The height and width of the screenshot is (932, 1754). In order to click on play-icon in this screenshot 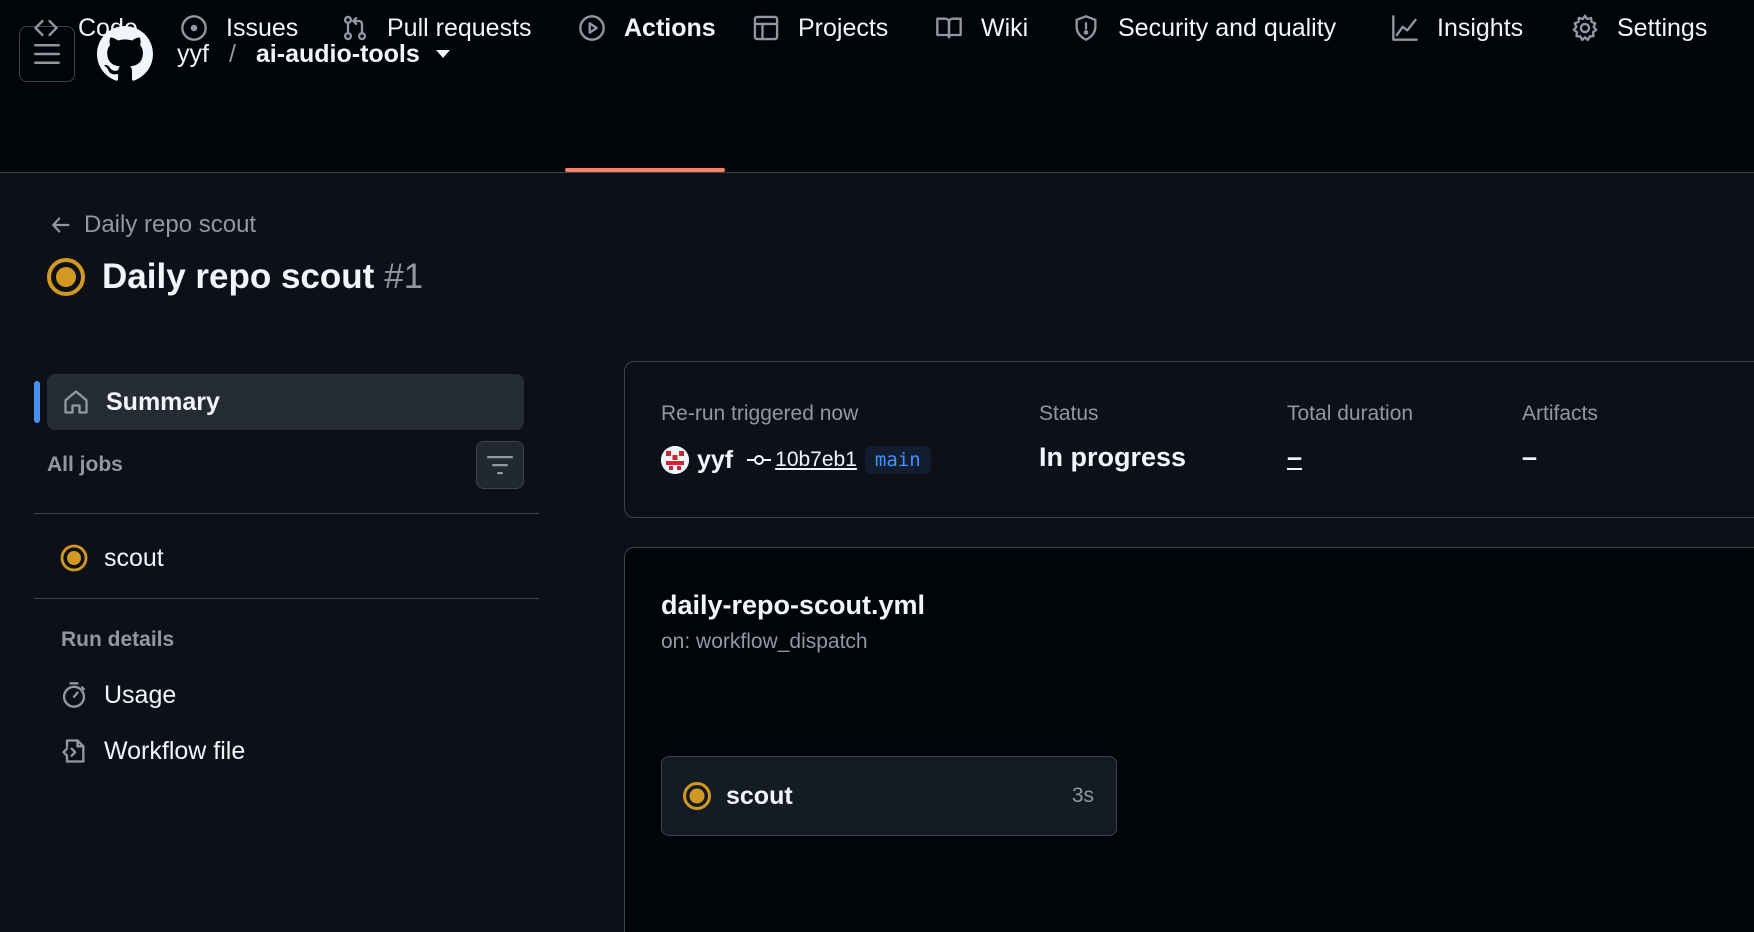, I will do `click(592, 28)`.